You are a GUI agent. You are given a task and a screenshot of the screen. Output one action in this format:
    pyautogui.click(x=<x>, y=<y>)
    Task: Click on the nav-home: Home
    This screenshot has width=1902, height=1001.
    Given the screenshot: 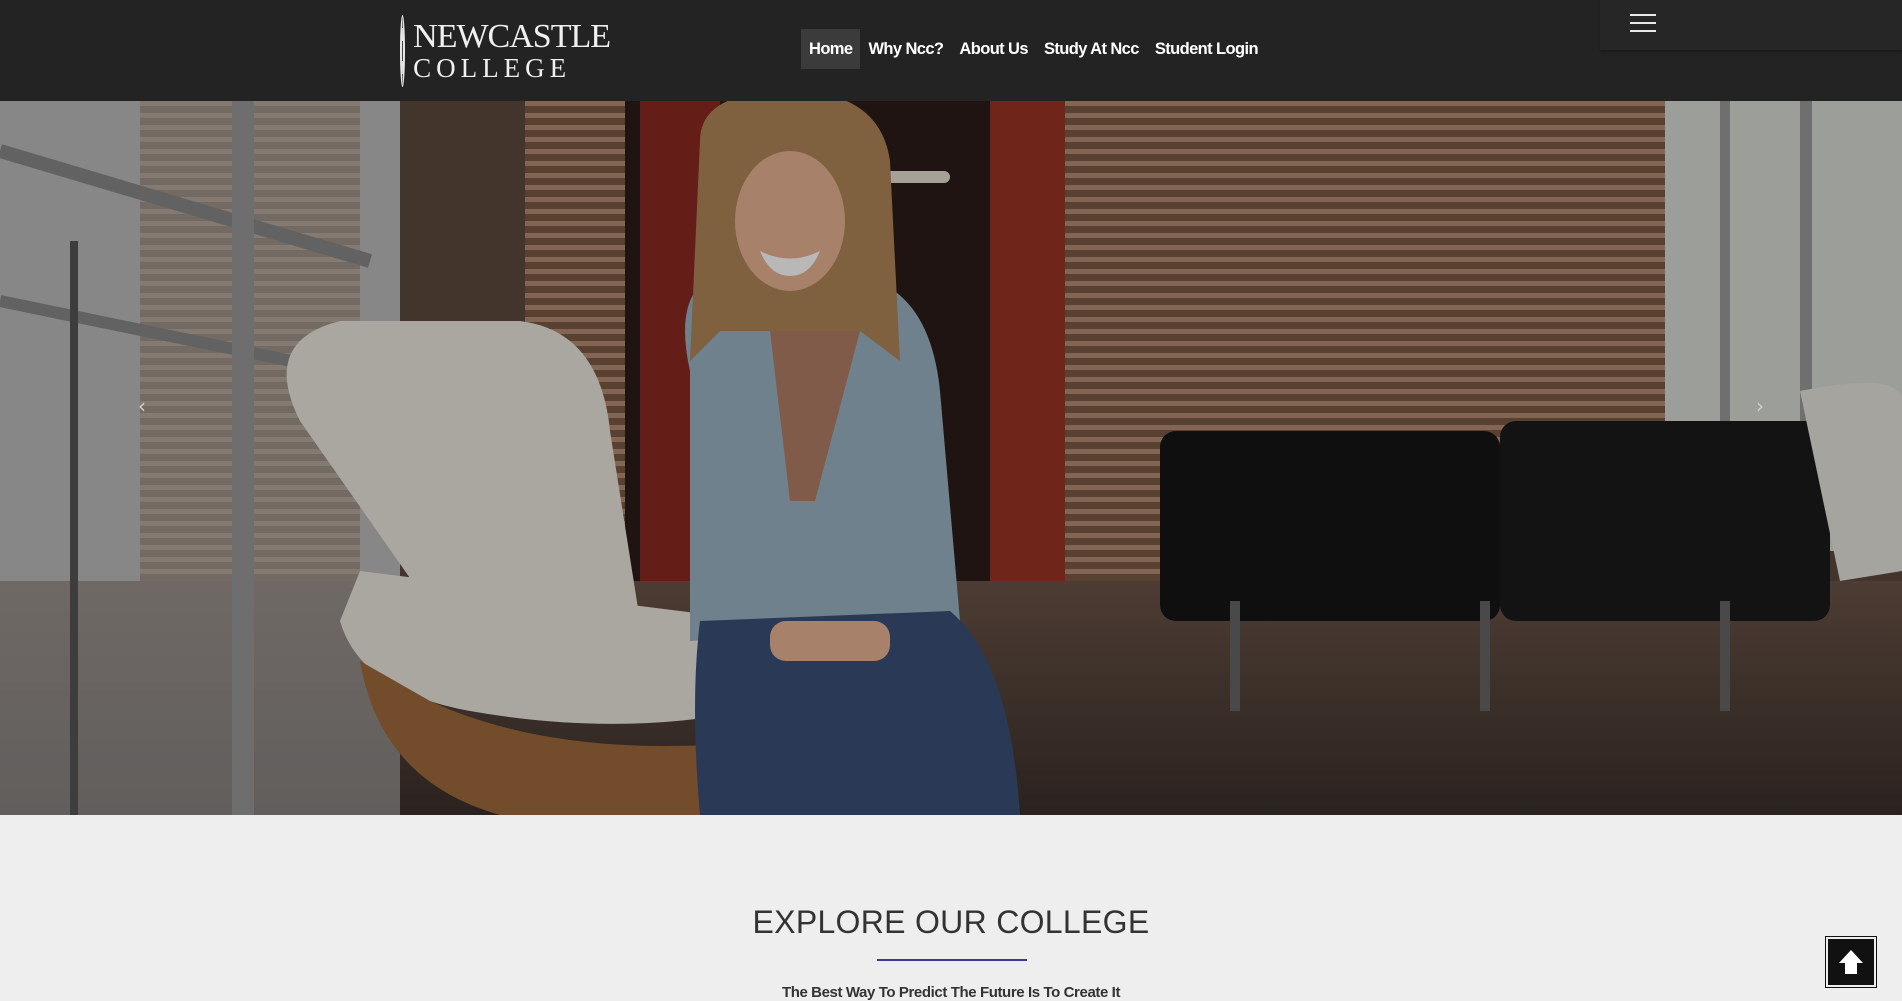 What is the action you would take?
    pyautogui.click(x=831, y=49)
    